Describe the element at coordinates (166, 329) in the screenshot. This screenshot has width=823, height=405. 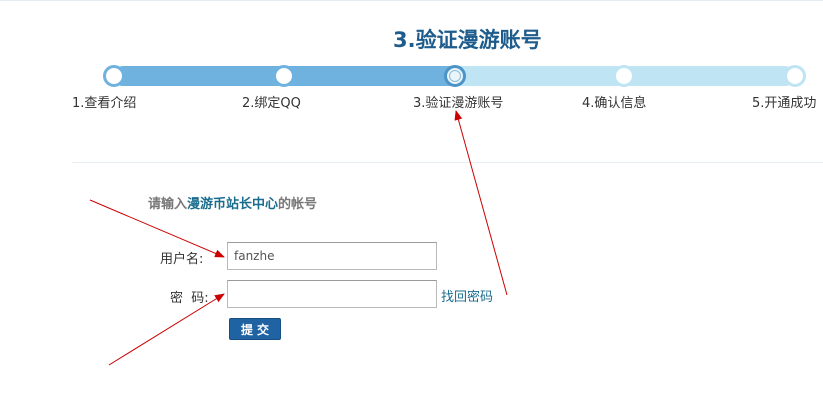
I see `arrow-to-password` at that location.